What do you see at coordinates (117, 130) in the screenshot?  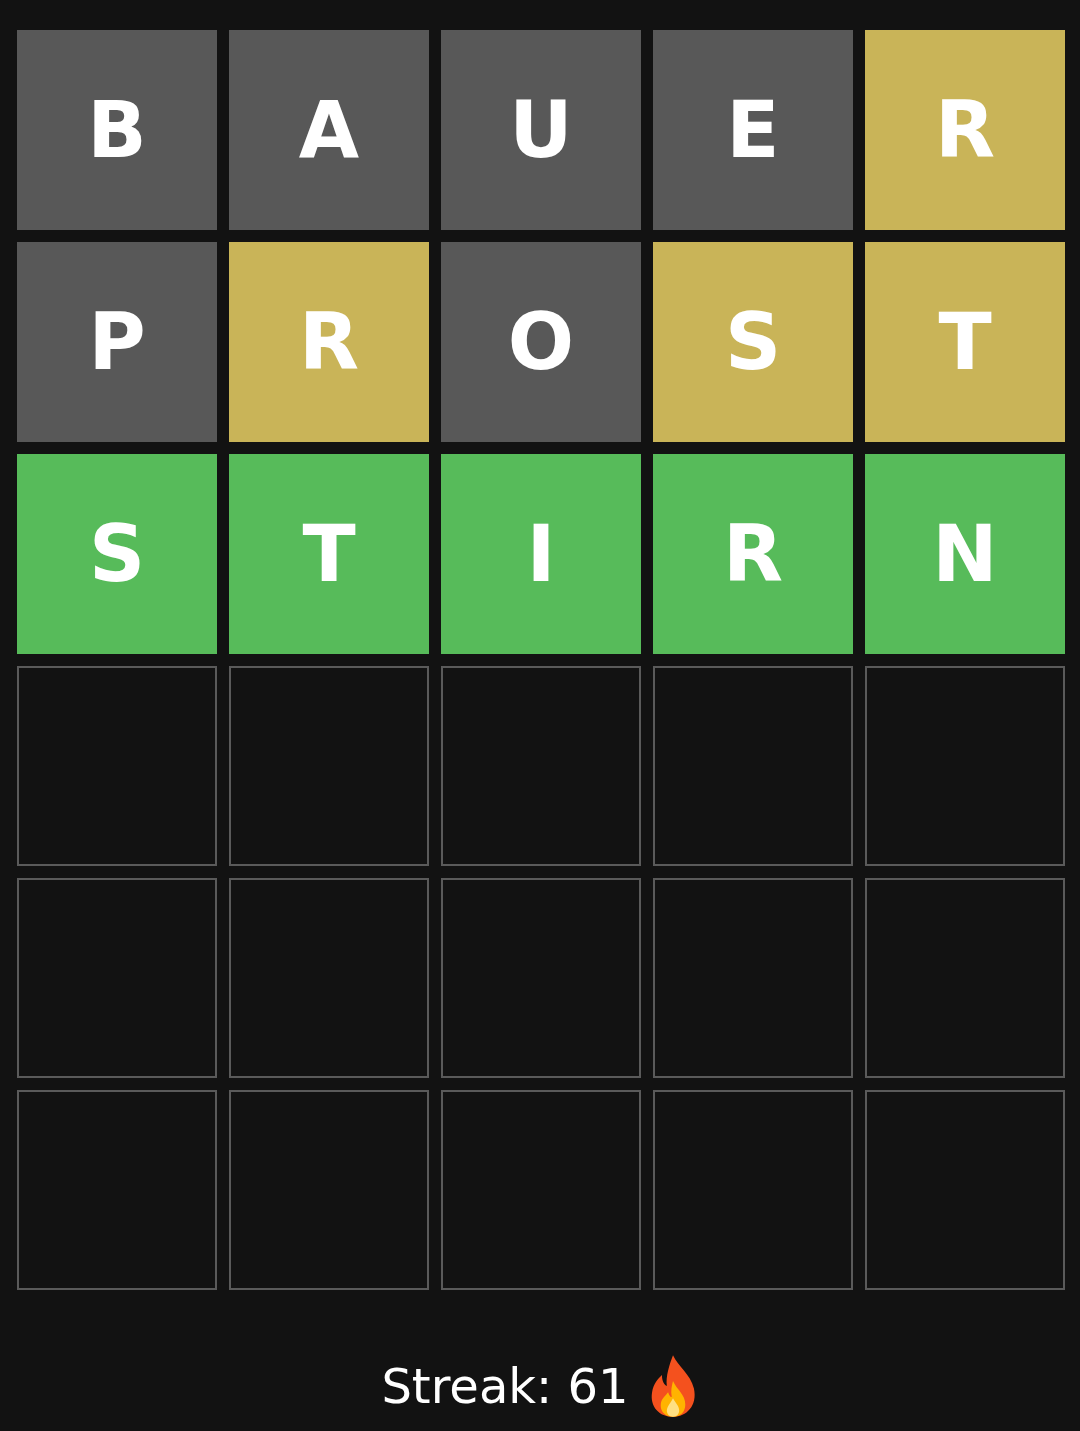 I see `letter-tile: B` at bounding box center [117, 130].